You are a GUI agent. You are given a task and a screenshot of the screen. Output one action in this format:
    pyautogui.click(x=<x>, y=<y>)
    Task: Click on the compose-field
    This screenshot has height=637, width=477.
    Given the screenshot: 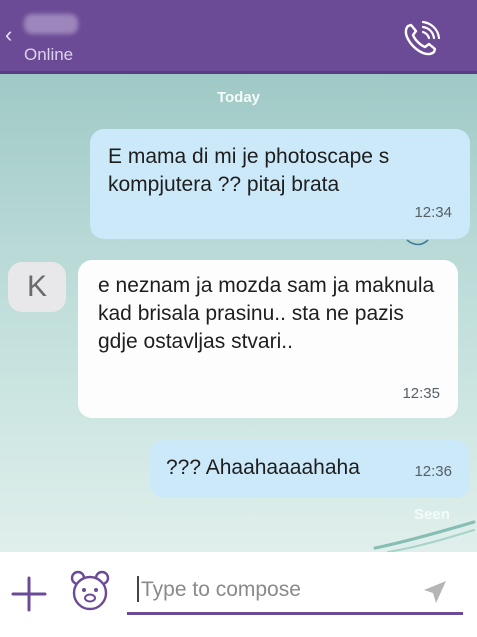 What is the action you would take?
    pyautogui.click(x=295, y=592)
    